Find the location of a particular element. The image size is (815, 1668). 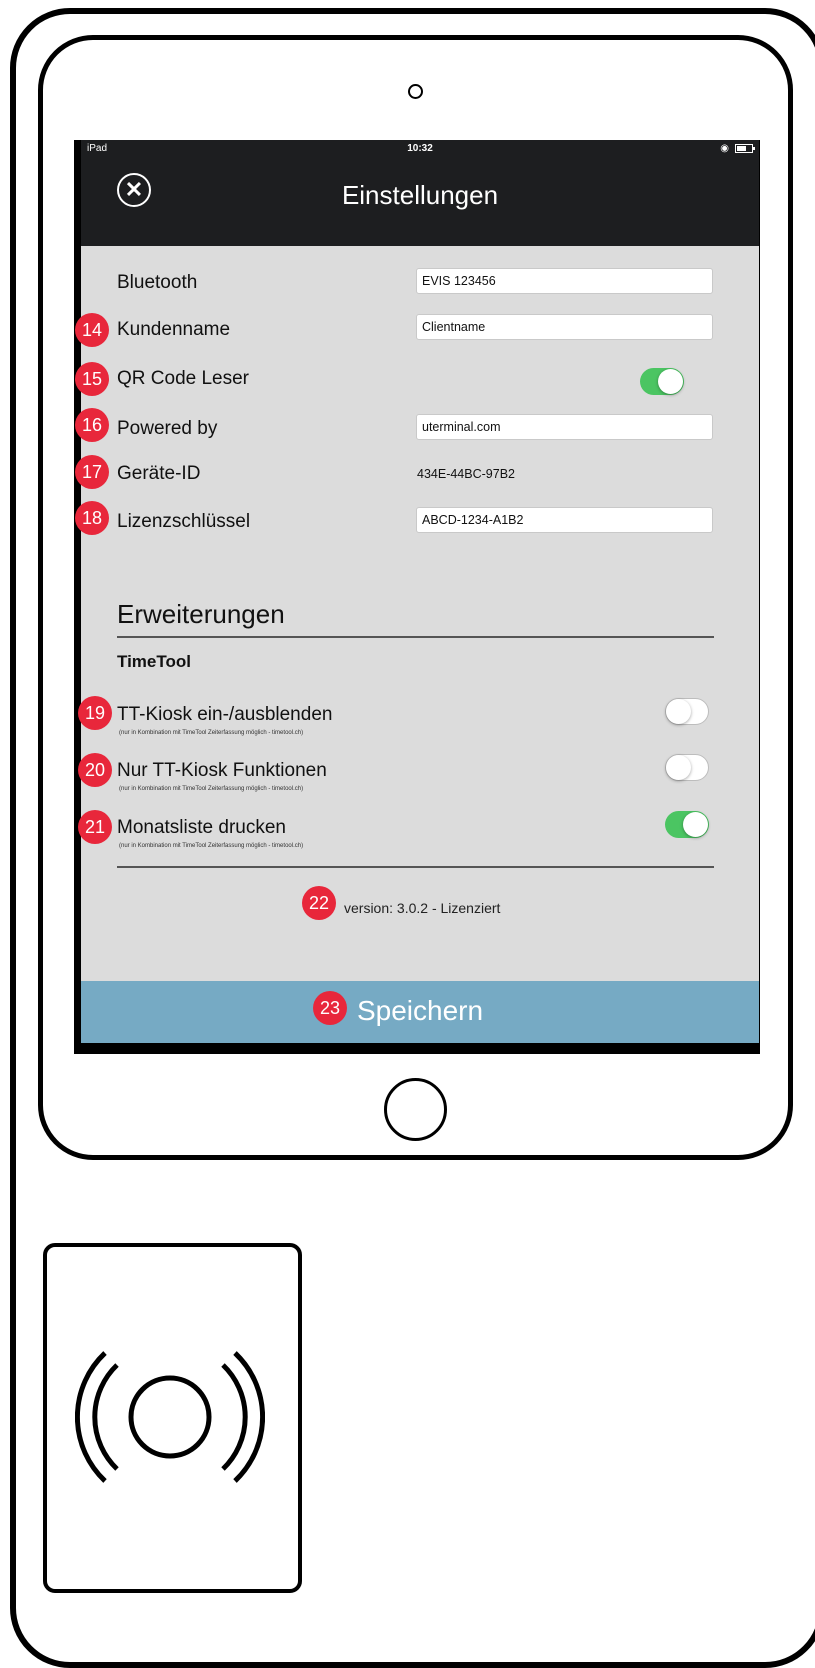

annotation-badge: 21 is located at coordinates (95, 827).